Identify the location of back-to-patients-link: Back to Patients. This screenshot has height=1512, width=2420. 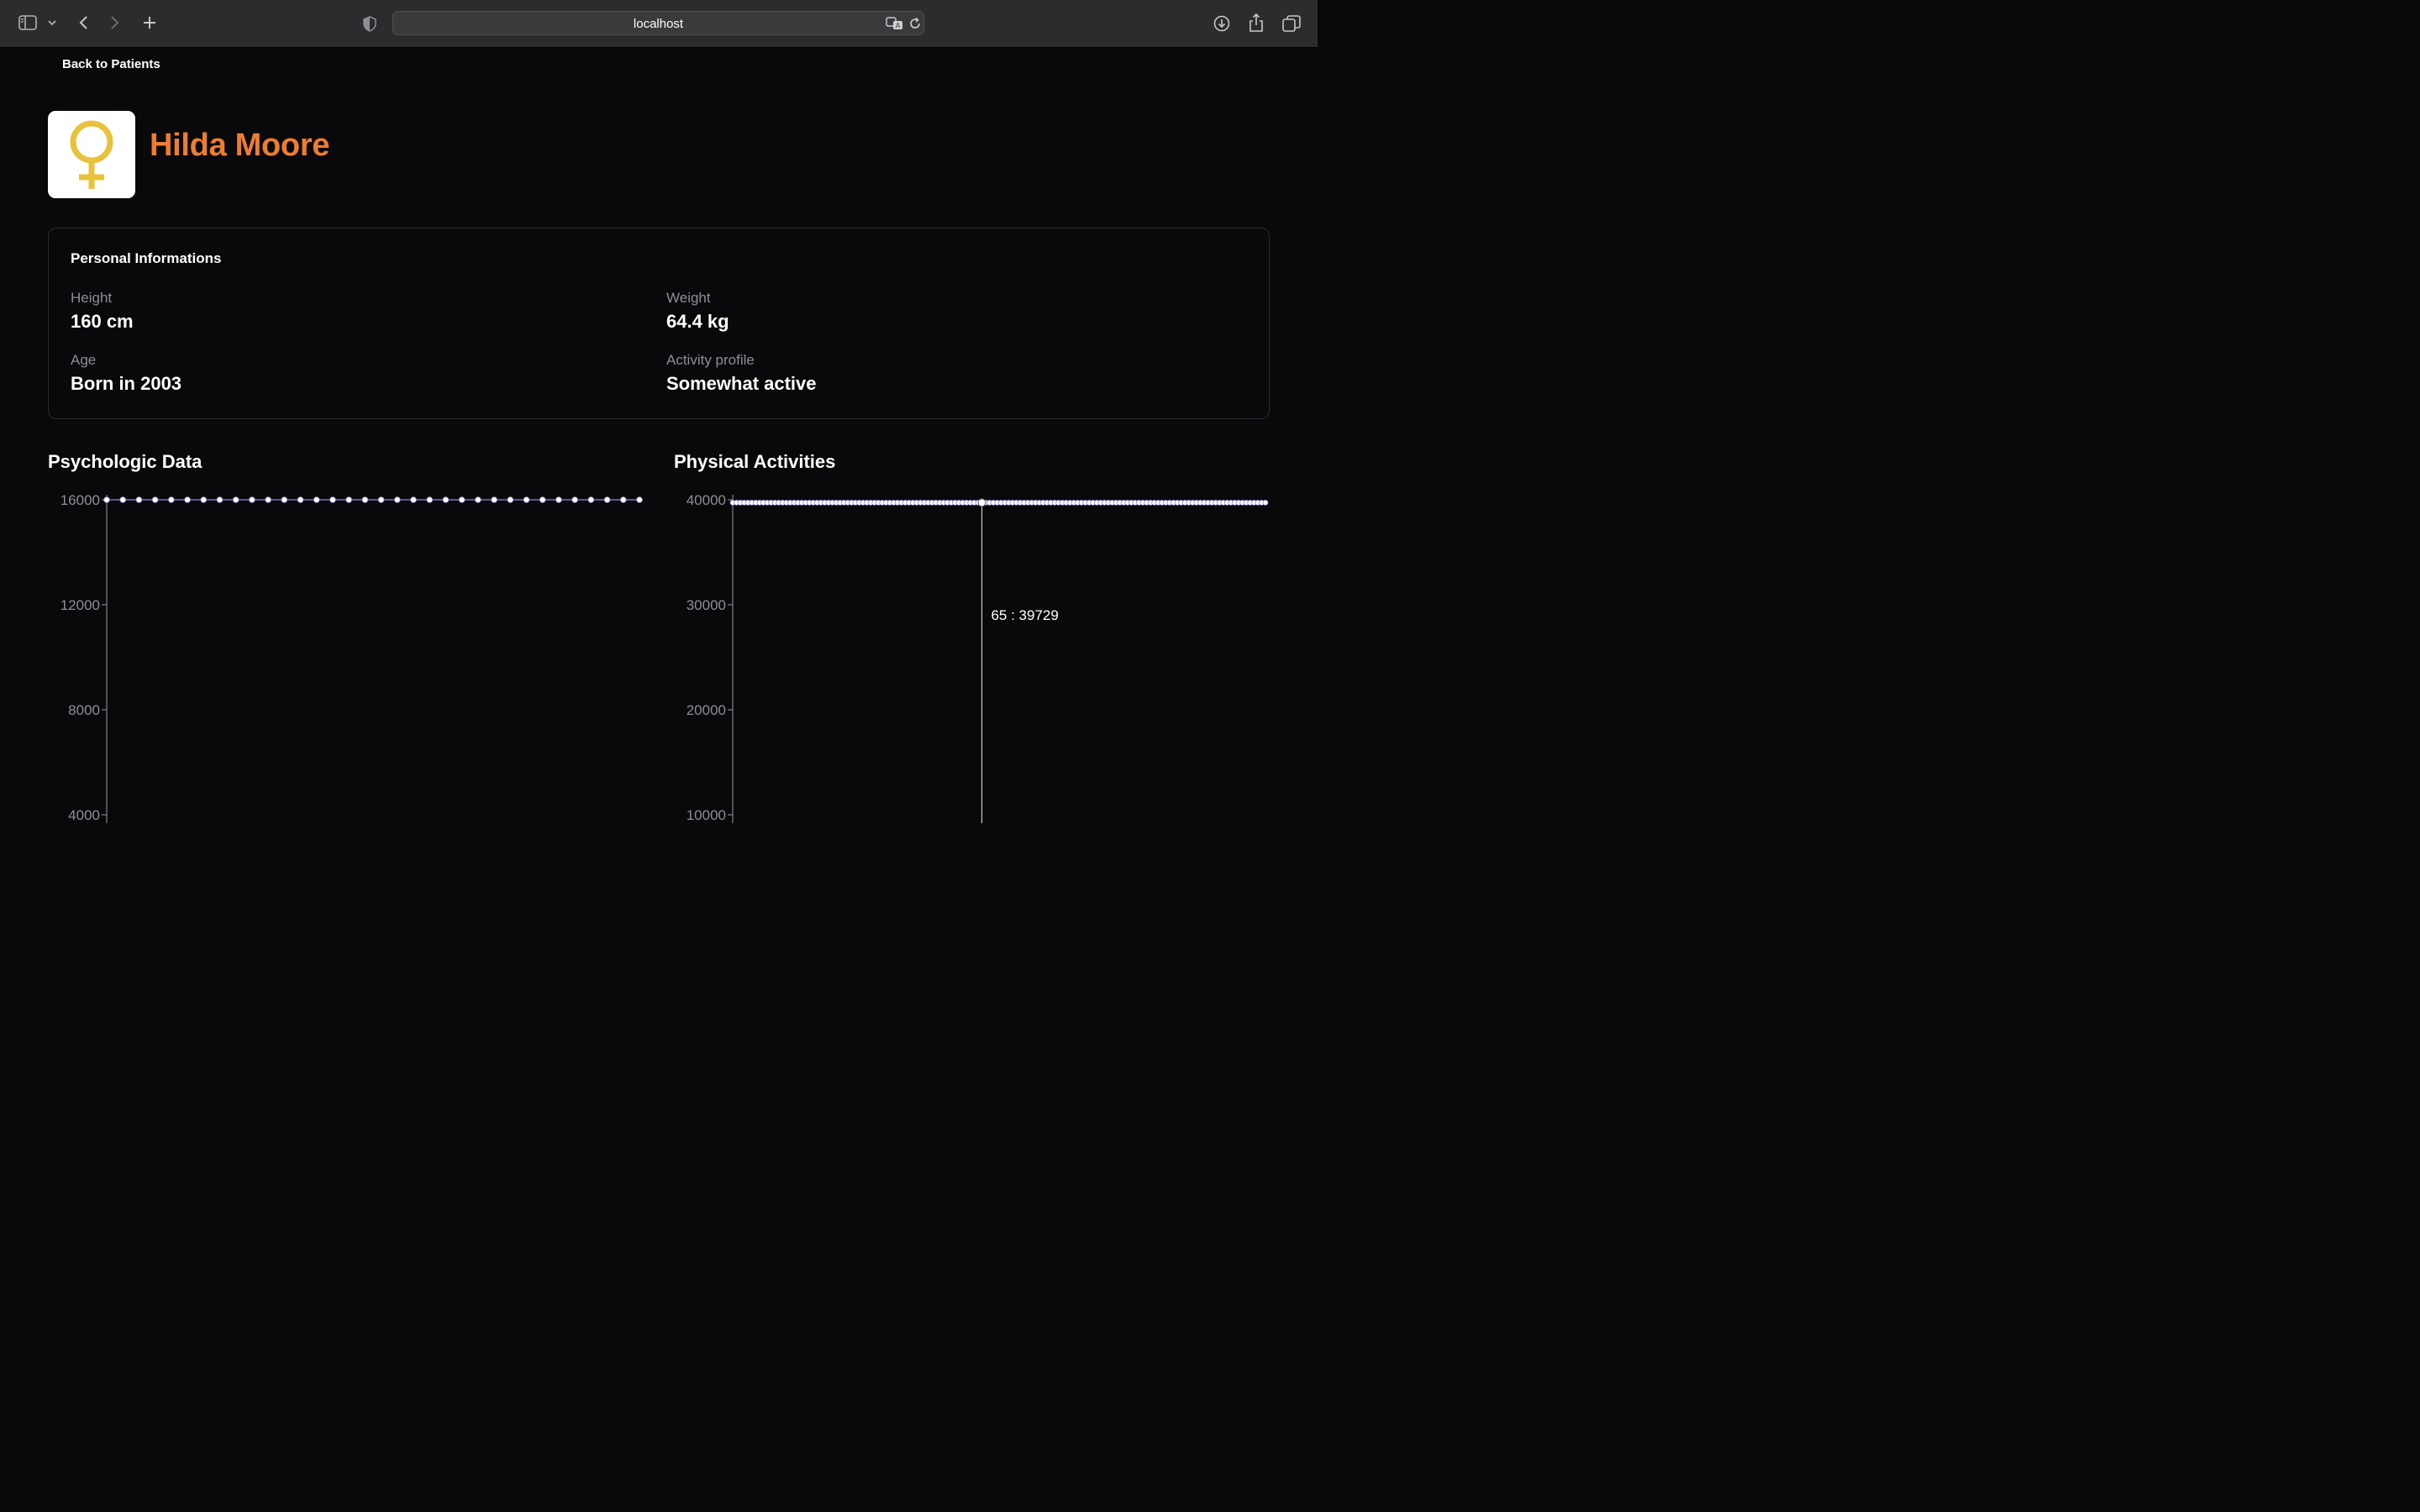
(111, 64).